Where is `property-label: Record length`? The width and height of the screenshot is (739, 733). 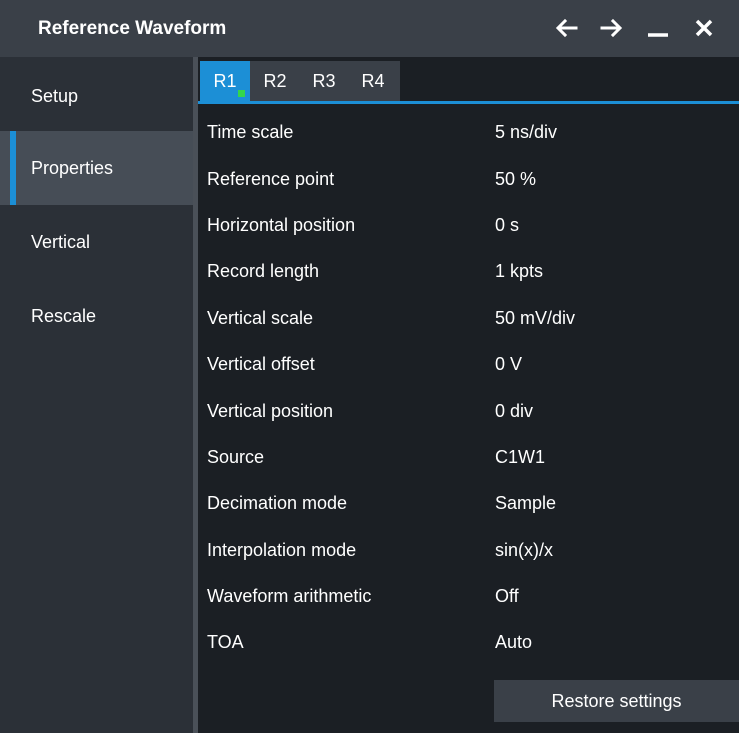 property-label: Record length is located at coordinates (263, 271).